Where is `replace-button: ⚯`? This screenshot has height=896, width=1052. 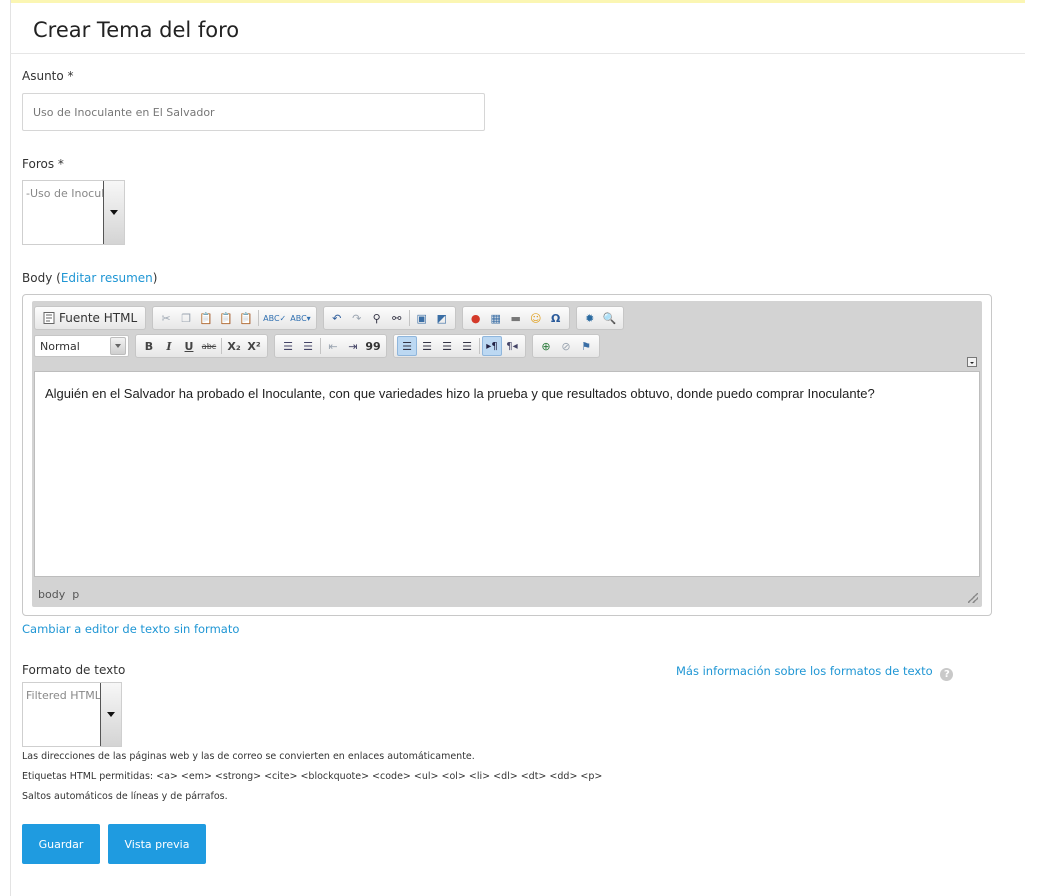 replace-button: ⚯ is located at coordinates (397, 318).